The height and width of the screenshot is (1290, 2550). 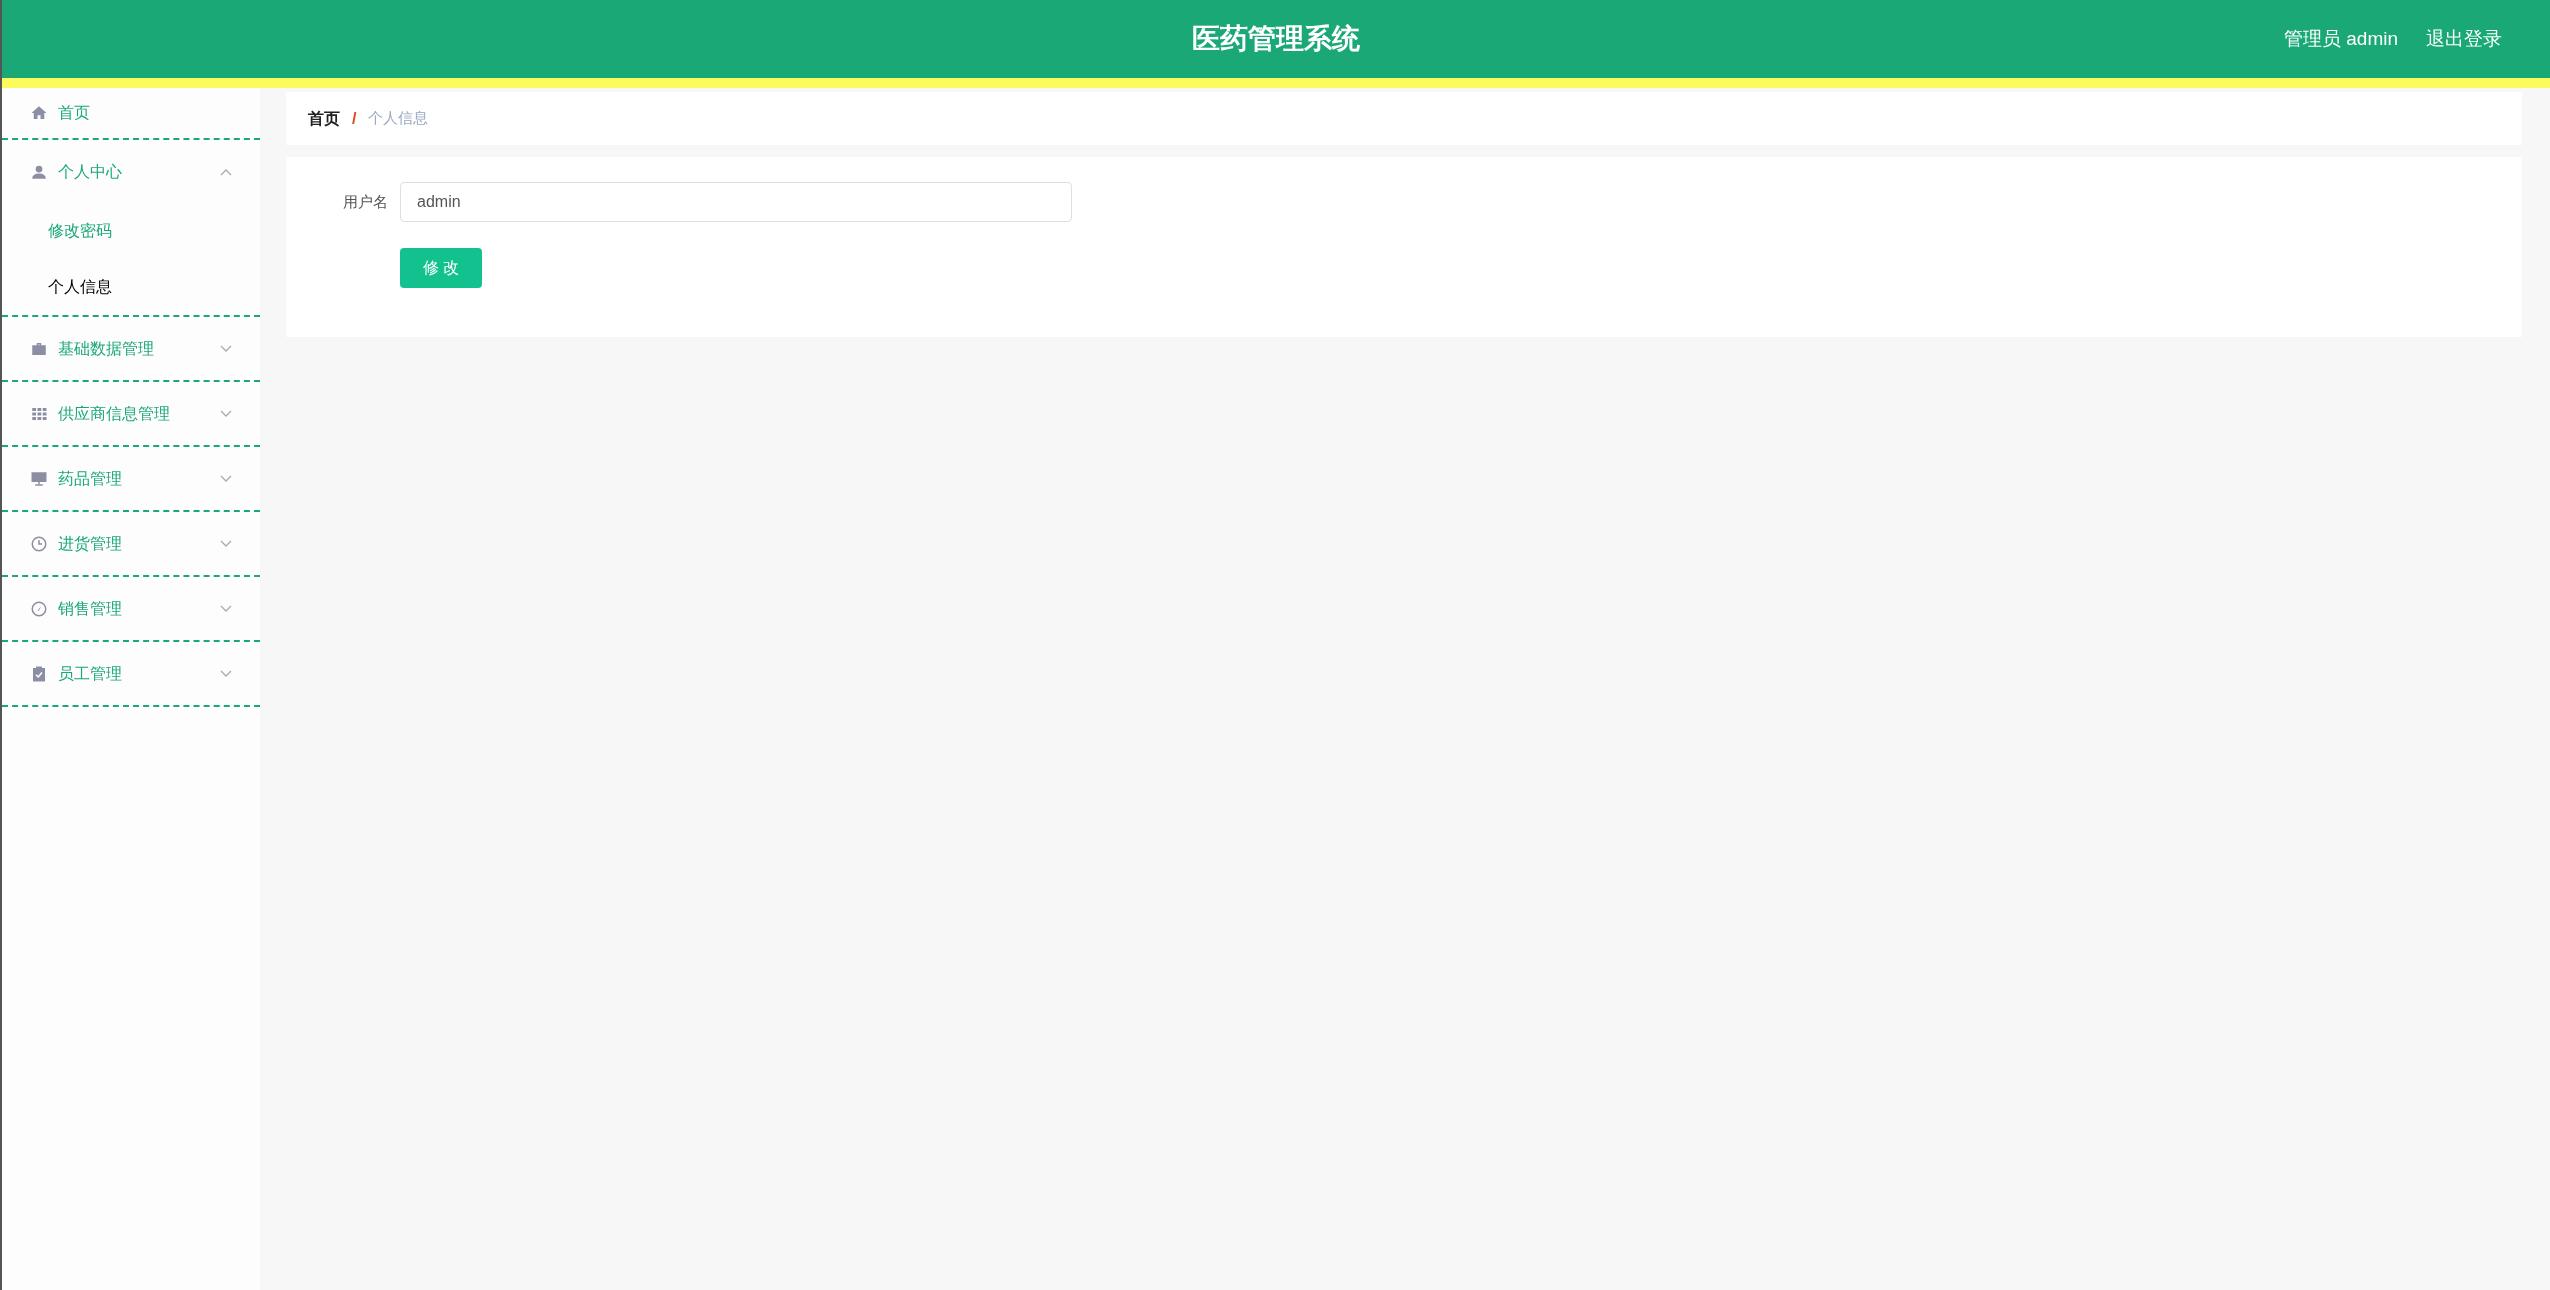 What do you see at coordinates (2340, 38) in the screenshot?
I see `user-label: 管理员 admin` at bounding box center [2340, 38].